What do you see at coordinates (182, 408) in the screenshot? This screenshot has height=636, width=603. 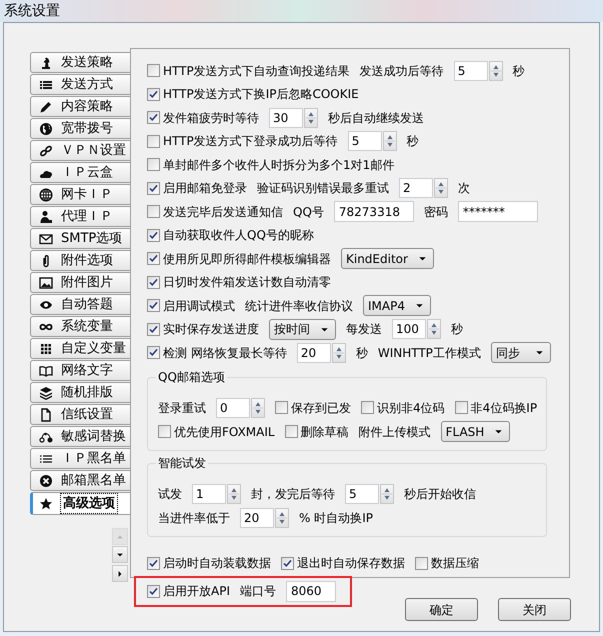 I see `label: 登录重试` at bounding box center [182, 408].